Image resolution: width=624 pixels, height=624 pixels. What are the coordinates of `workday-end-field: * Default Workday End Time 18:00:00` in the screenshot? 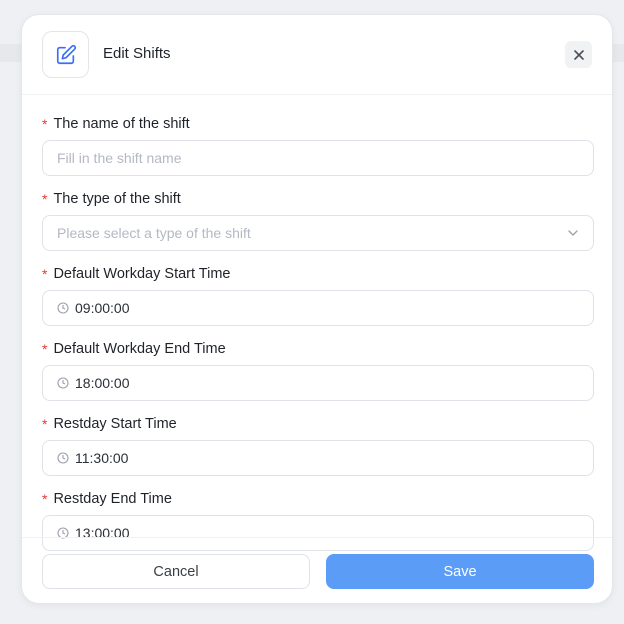 It's located at (318, 370).